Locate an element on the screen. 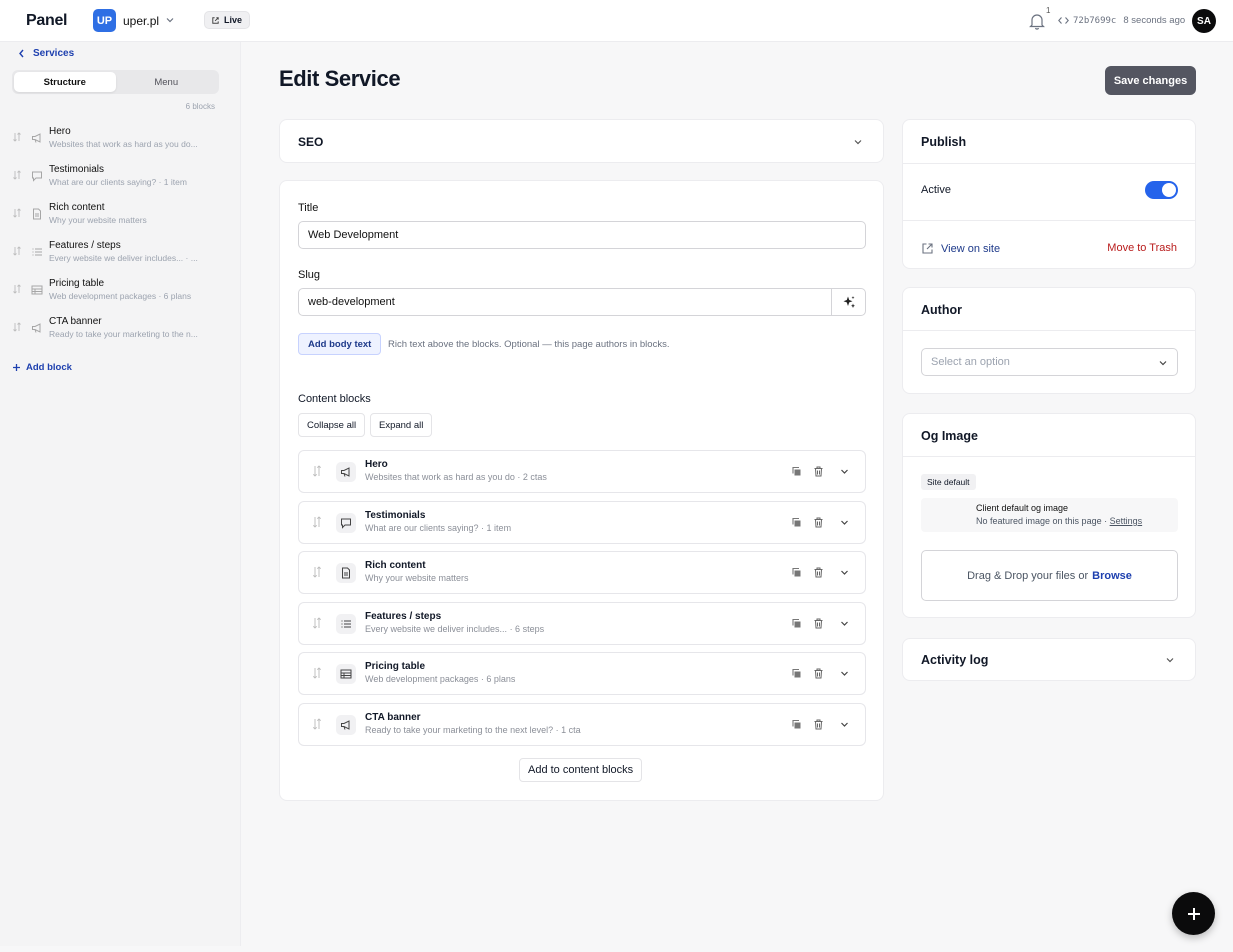 The width and height of the screenshot is (1233, 952). file-dropzone: Drag & Drop your files or Browse is located at coordinates (1049, 575).